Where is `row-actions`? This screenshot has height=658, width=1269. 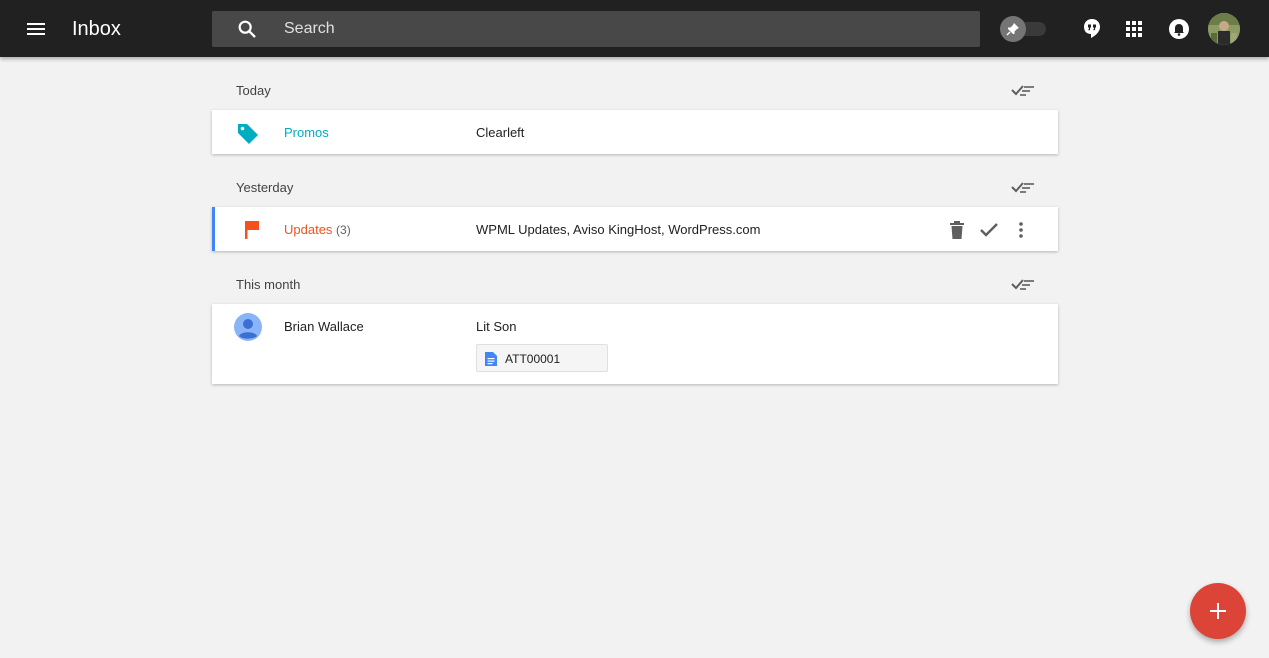
row-actions is located at coordinates (989, 230).